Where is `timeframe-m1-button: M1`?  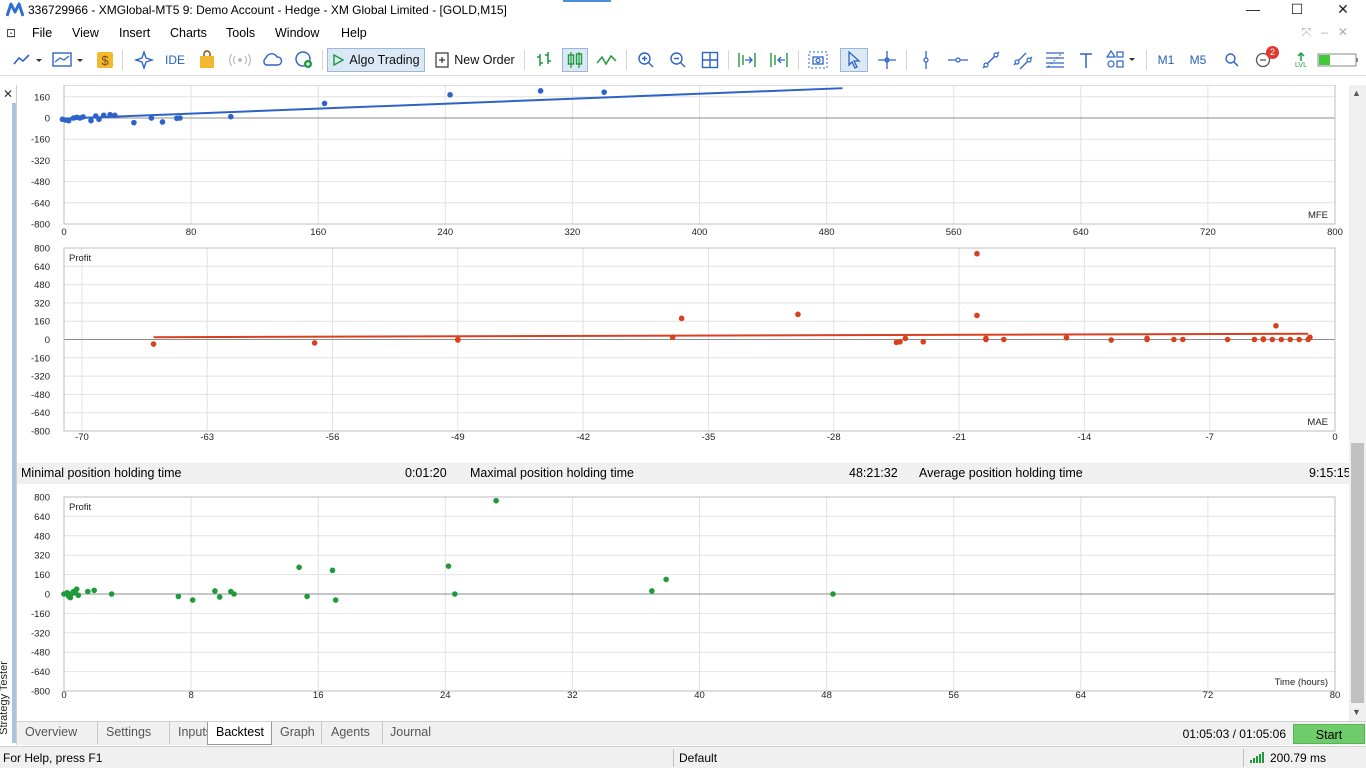
timeframe-m1-button: M1 is located at coordinates (1166, 60).